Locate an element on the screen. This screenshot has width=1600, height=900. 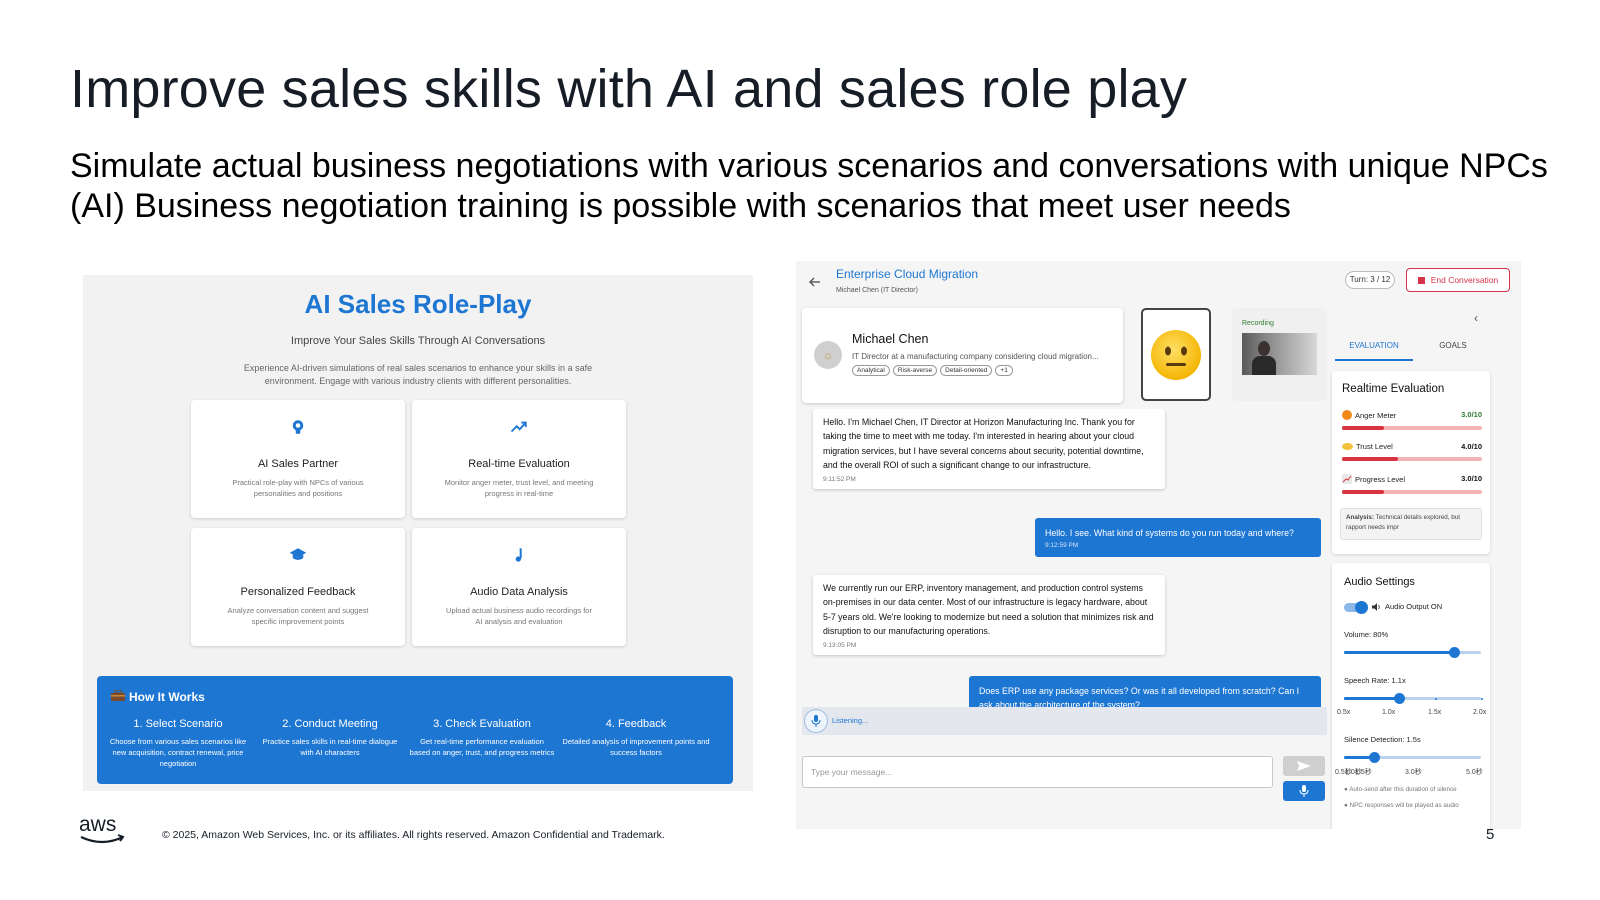
speaker-icon is located at coordinates (1376, 606).